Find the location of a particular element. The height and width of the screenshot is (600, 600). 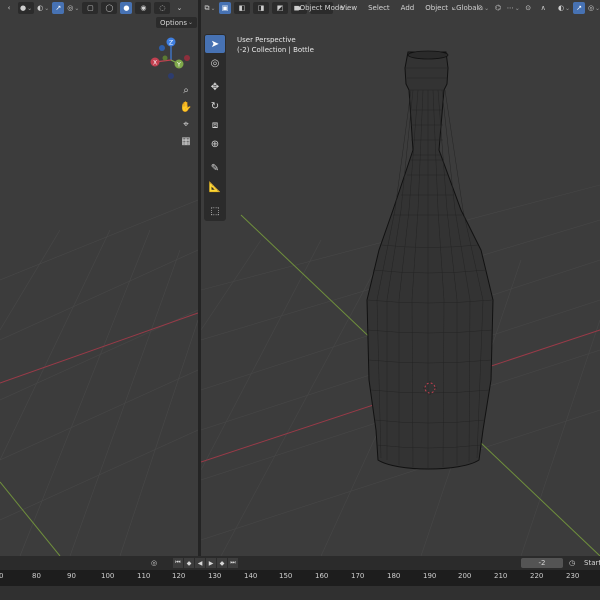

menu-object: Object is located at coordinates (436, 8).